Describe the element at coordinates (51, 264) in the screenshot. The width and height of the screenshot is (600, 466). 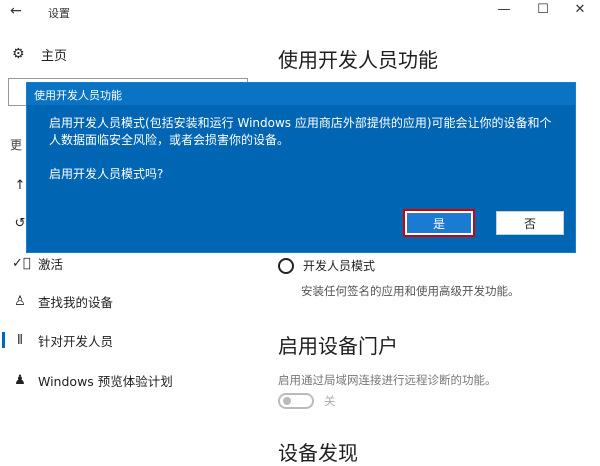
I see `sidebar-item-label: 激活` at that location.